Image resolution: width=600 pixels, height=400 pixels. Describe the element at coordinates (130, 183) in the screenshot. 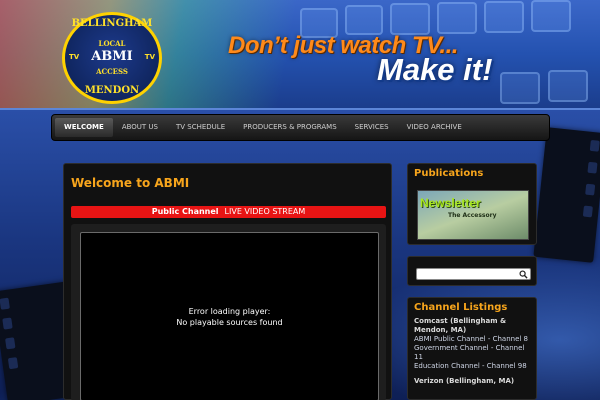

I see `page-title: Welcome to ABMI` at that location.